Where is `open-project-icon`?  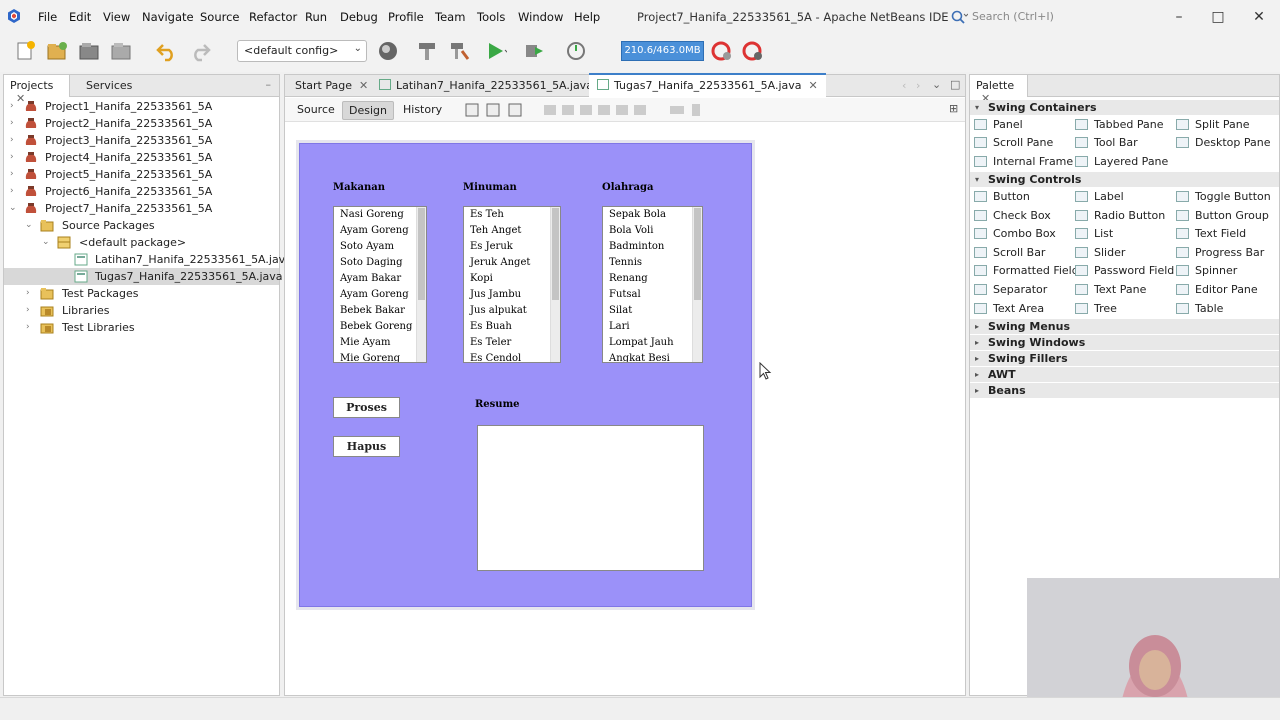
open-project-icon is located at coordinates (89, 51).